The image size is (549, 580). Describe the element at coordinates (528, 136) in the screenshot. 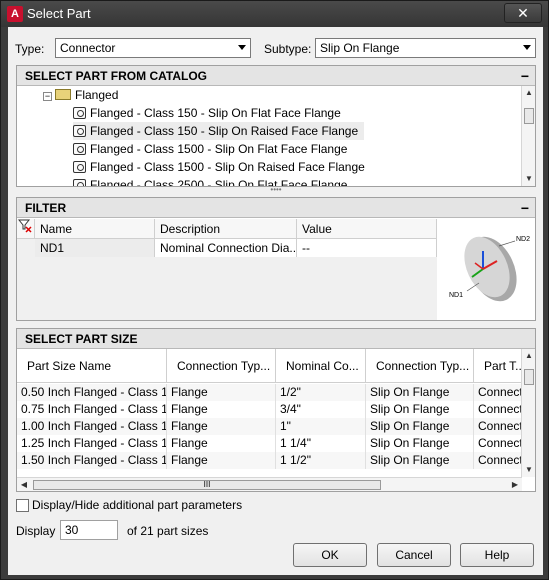

I see `catalog-vscroll: ▲ ▼` at that location.